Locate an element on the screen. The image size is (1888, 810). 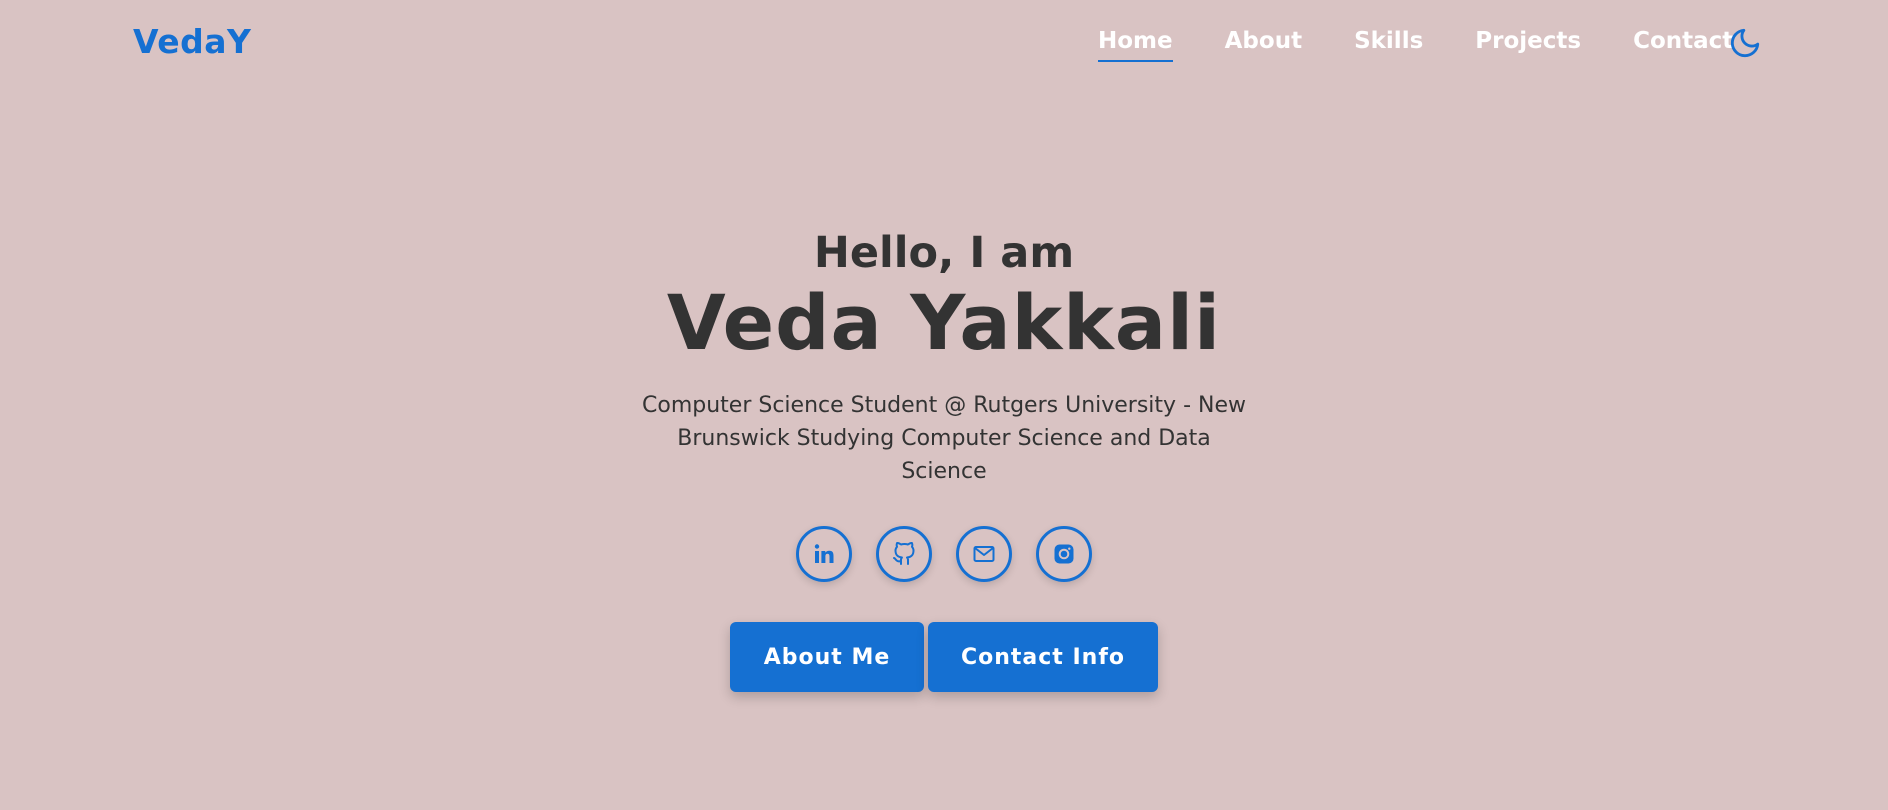
theme-toggle-button is located at coordinates (1745, 43).